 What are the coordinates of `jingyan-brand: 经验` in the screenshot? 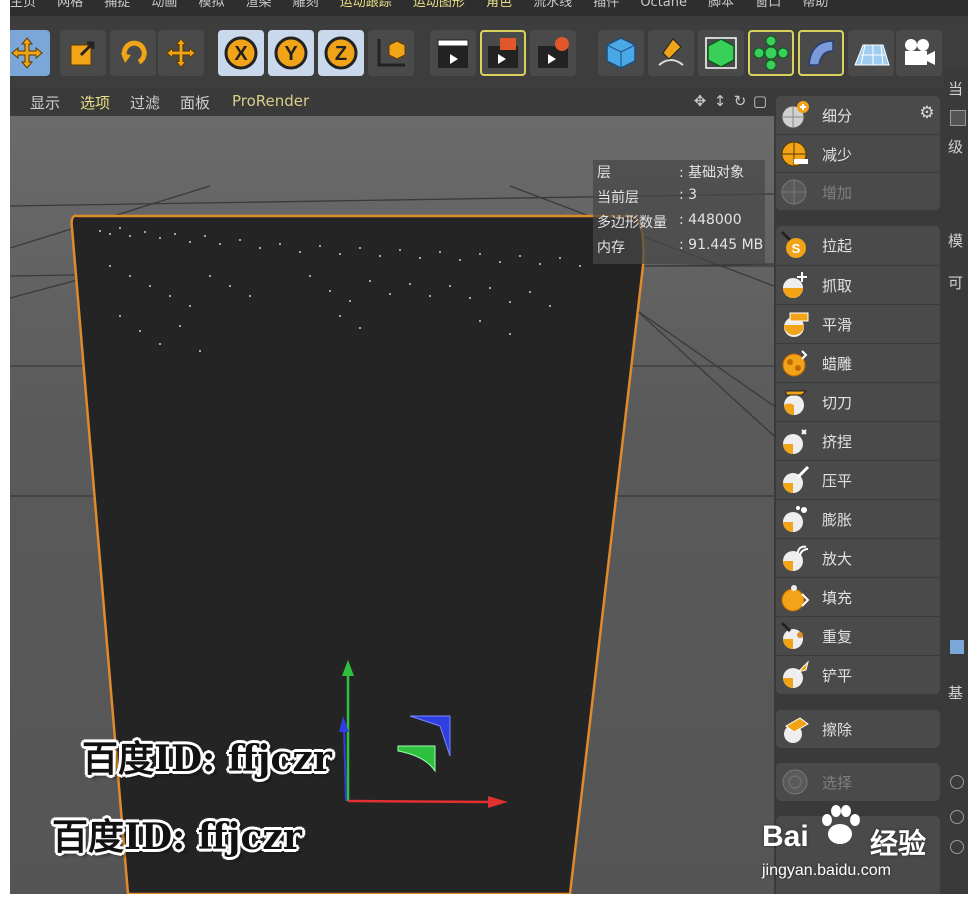 It's located at (898, 843).